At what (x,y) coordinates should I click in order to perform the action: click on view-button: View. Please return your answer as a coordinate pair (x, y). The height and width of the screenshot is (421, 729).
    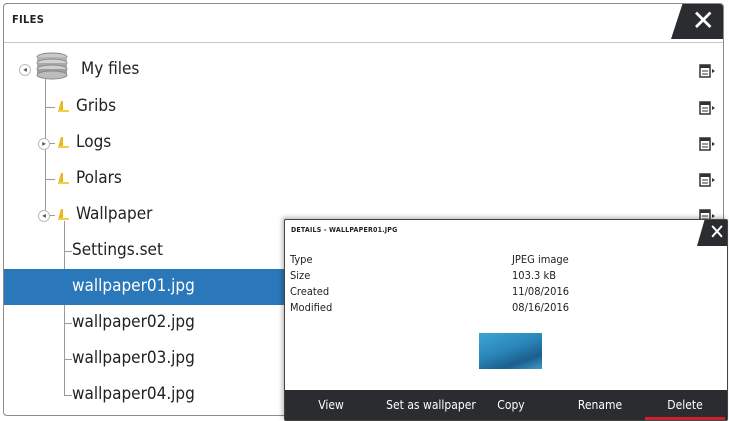
    Looking at the image, I should click on (331, 405).